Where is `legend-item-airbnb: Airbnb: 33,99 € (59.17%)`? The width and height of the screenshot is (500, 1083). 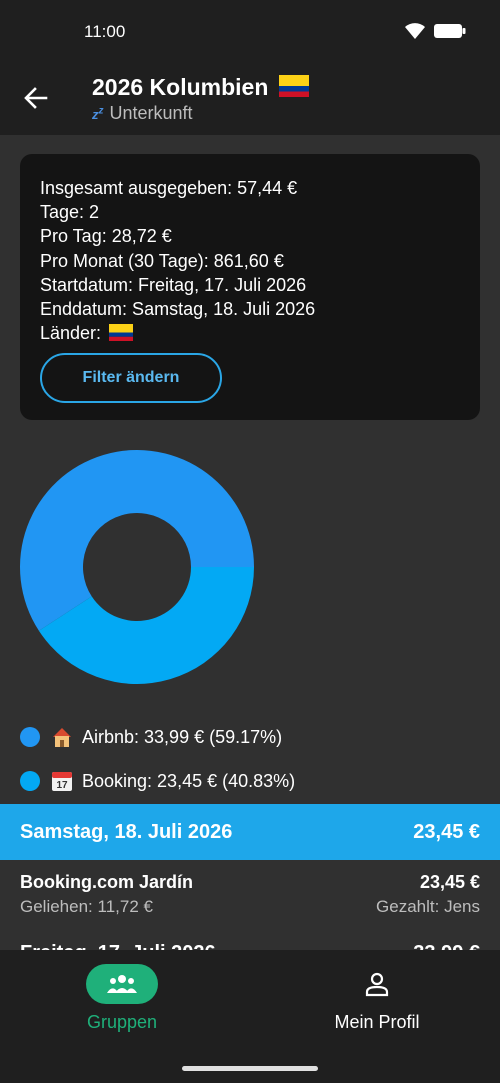
legend-item-airbnb: Airbnb: 33,99 € (59.17%) is located at coordinates (151, 737).